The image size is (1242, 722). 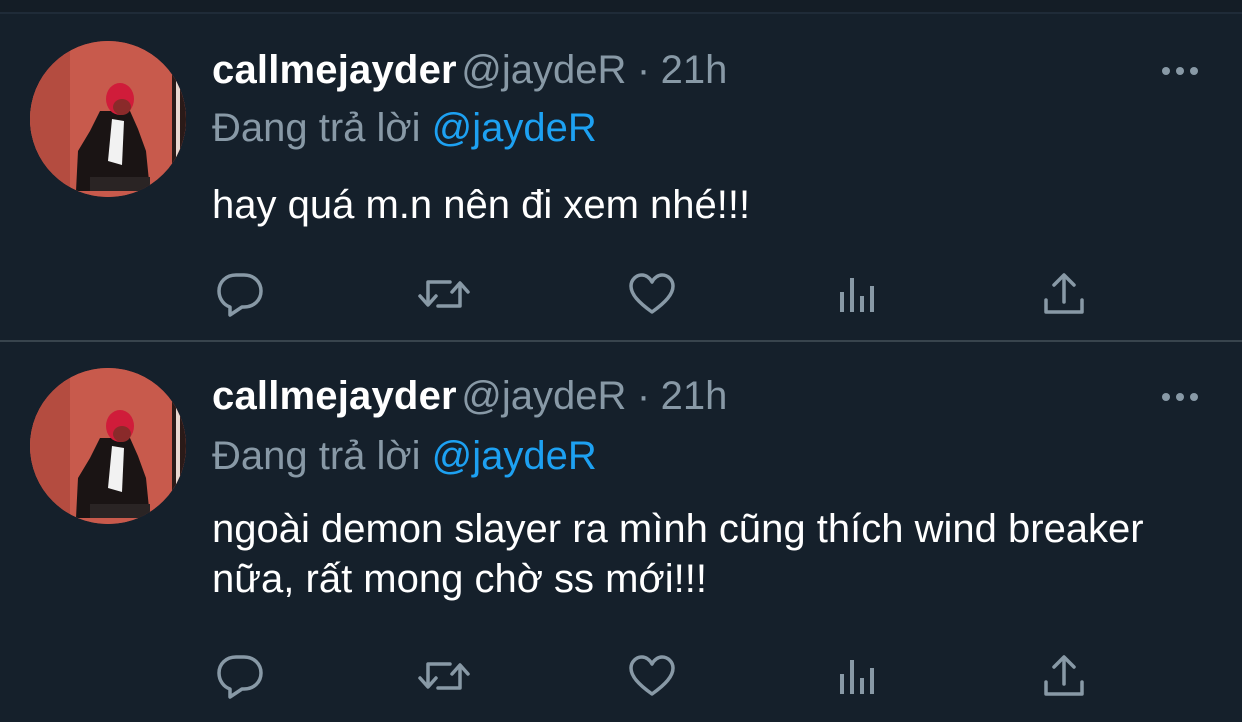 What do you see at coordinates (621, 7) in the screenshot?
I see `timeline-top-edge` at bounding box center [621, 7].